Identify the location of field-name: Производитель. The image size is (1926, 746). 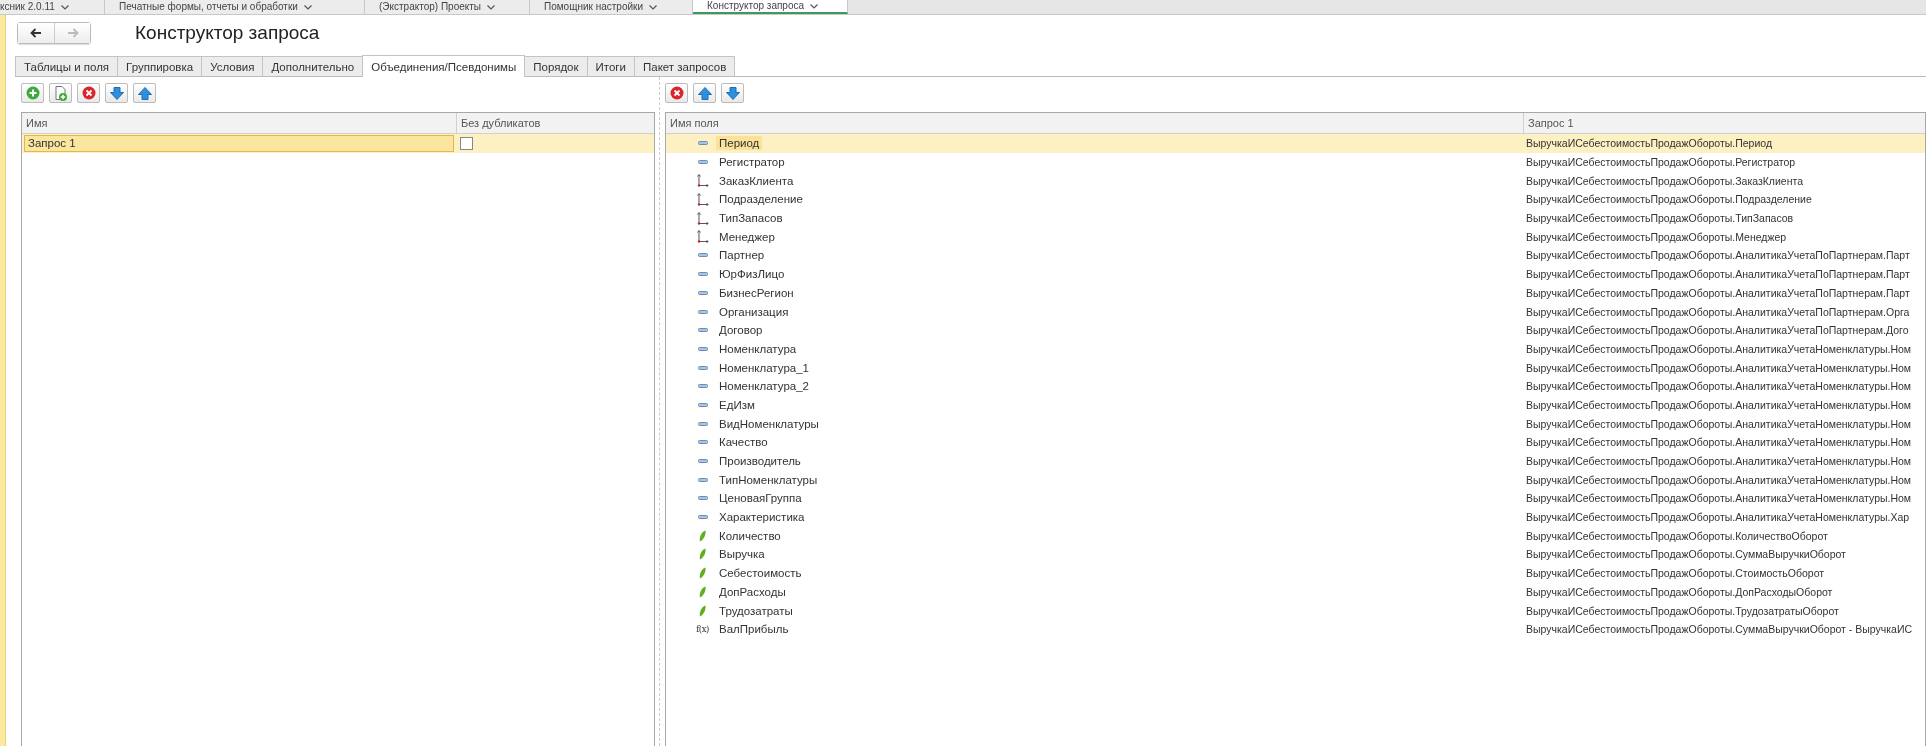
(760, 461).